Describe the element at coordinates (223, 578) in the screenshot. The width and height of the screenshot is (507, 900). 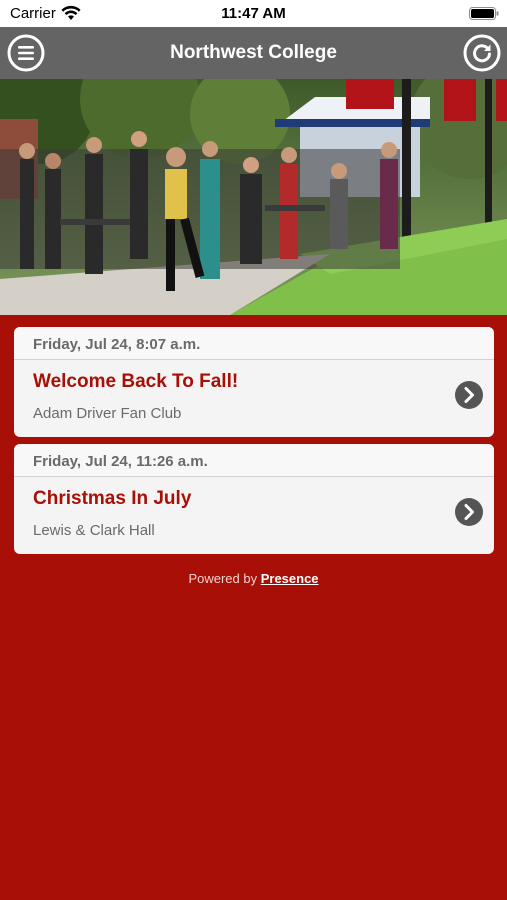
I see `powered-by-label: Powered by` at that location.